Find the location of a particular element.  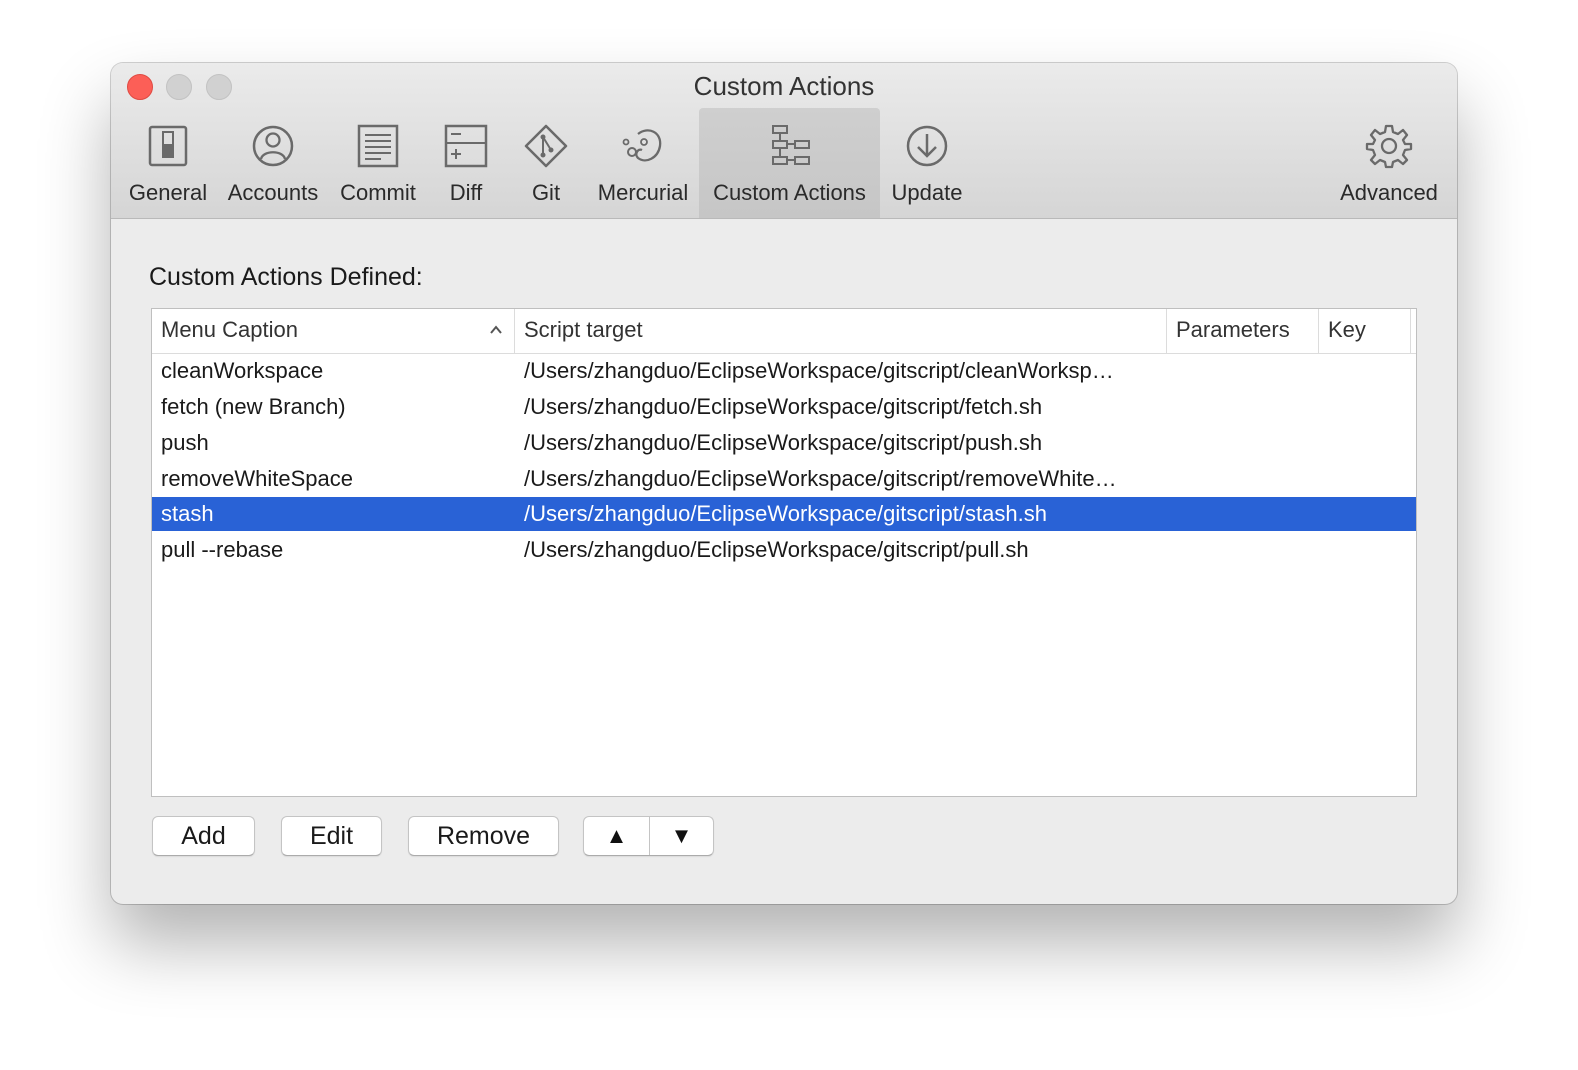

edit-button: Edit is located at coordinates (331, 836).